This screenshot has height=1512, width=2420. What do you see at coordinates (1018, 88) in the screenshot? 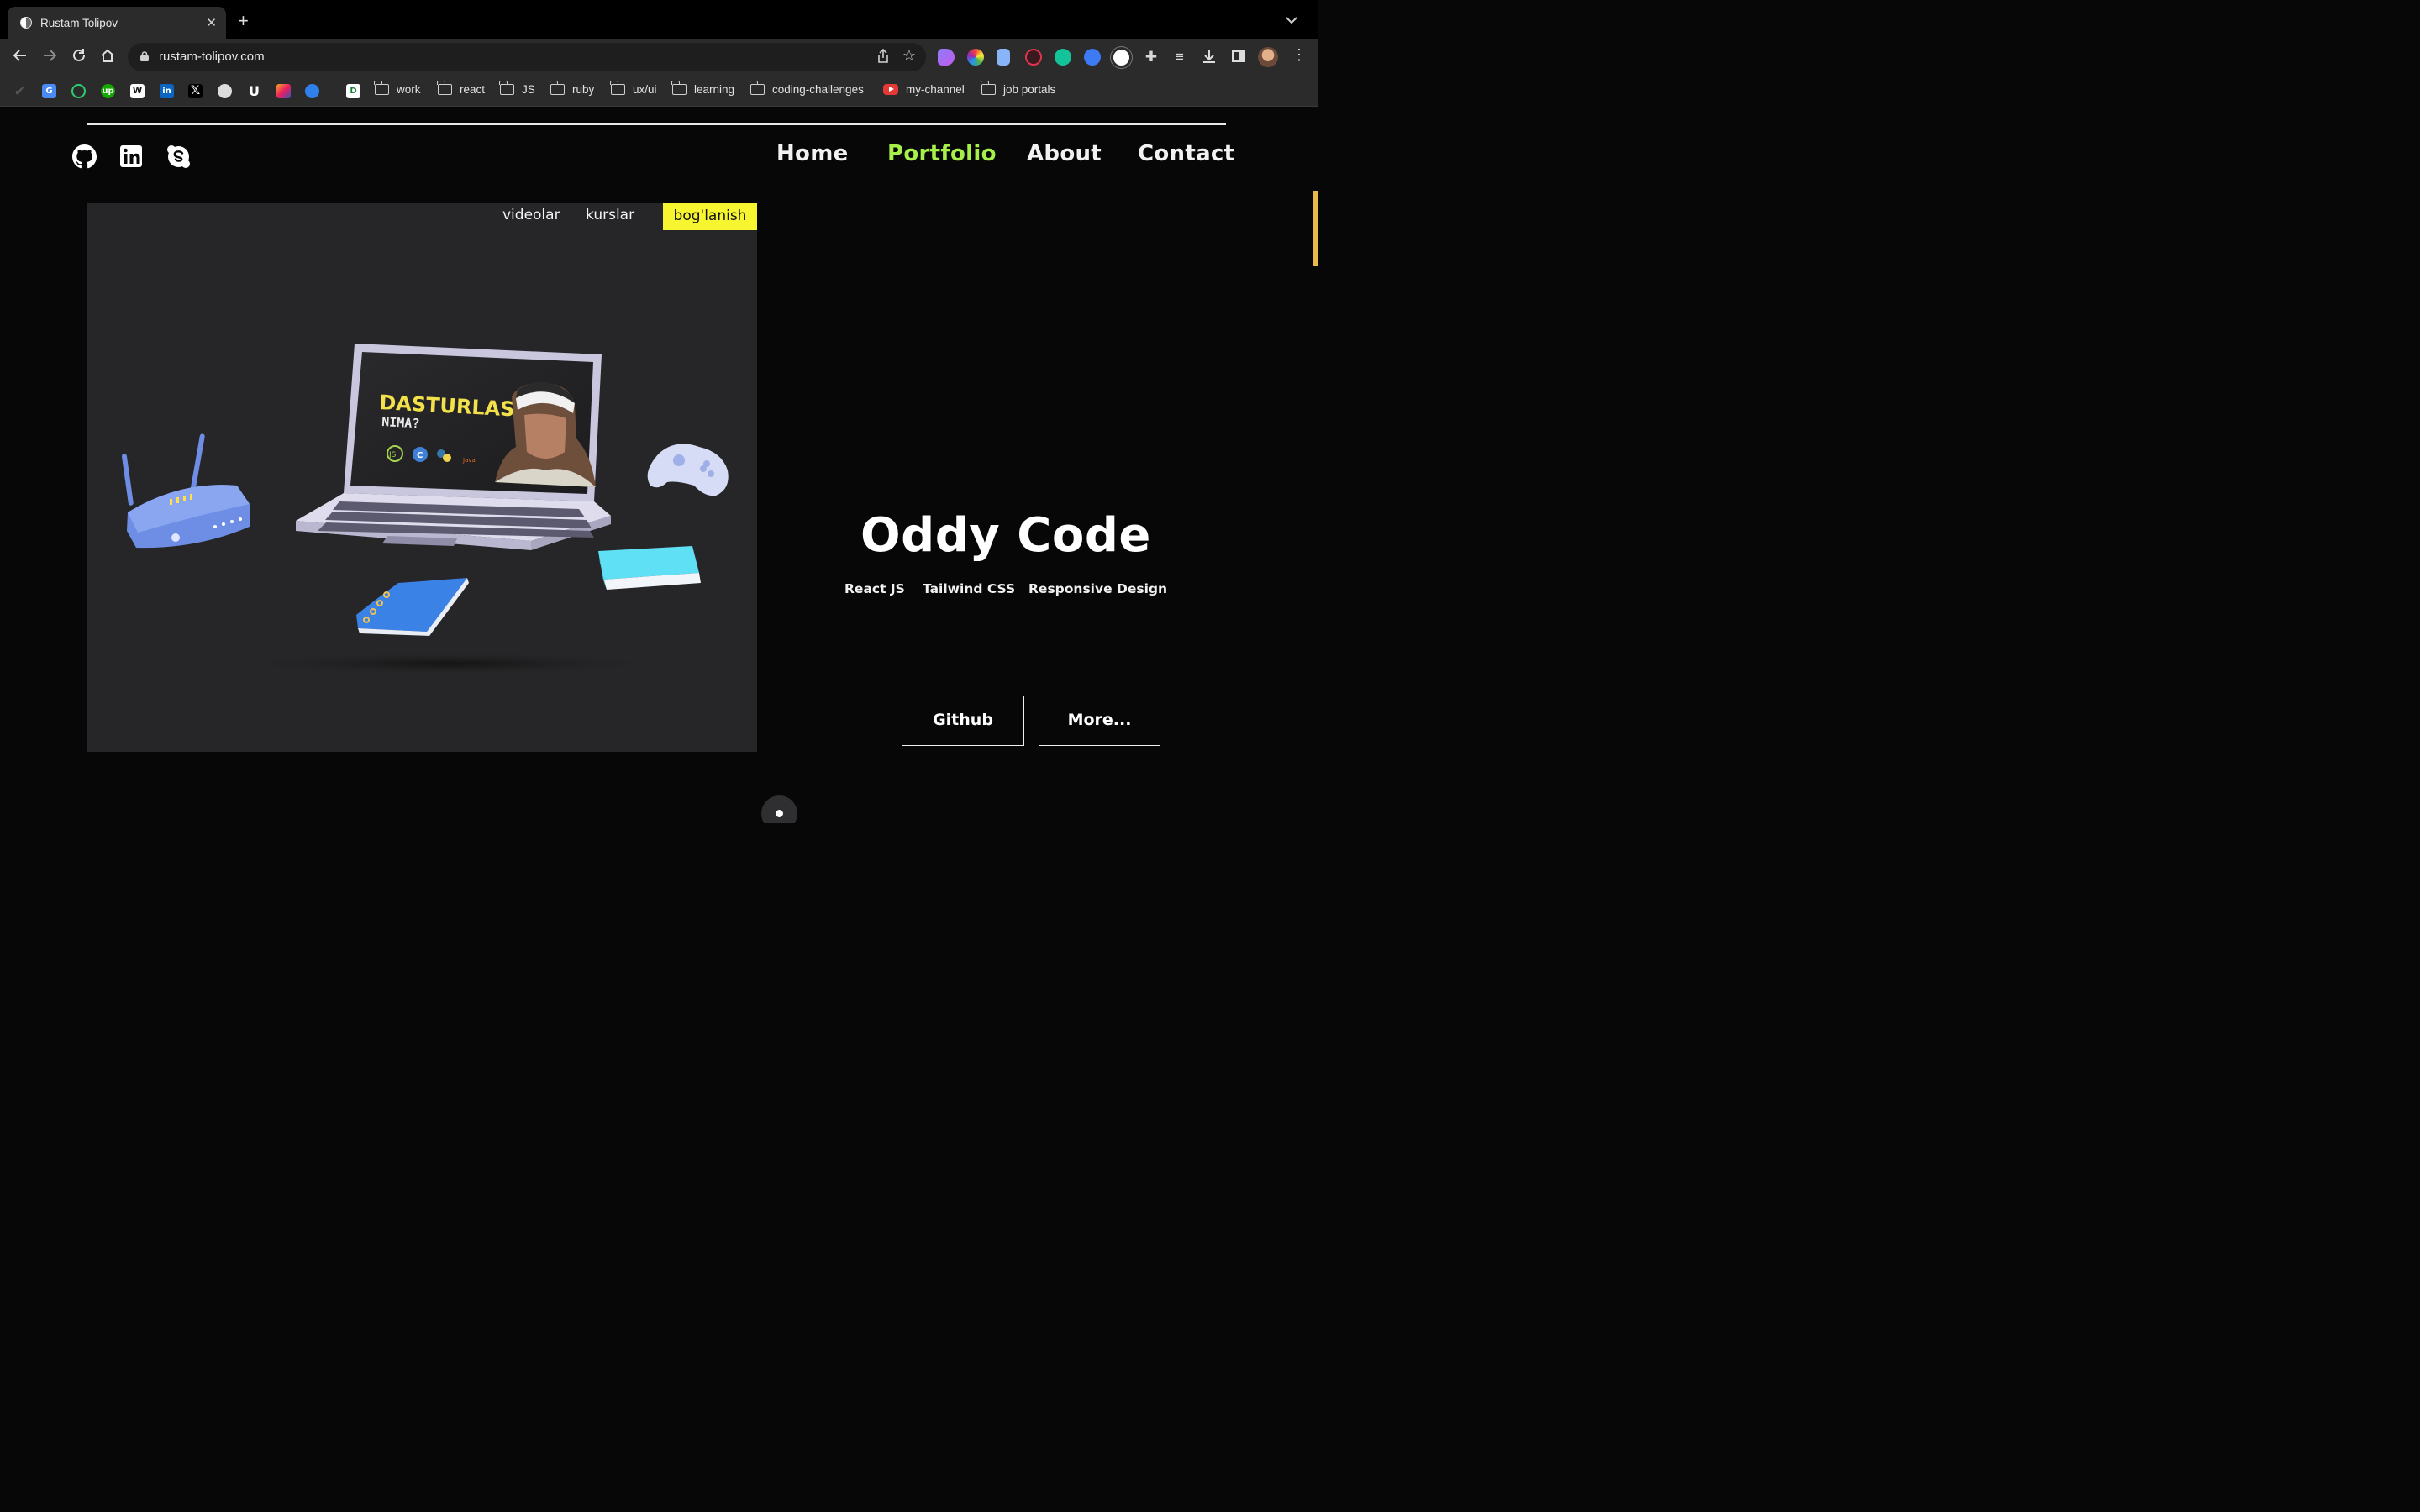
I see `bookmark-folder-job-portals: job portals` at bounding box center [1018, 88].